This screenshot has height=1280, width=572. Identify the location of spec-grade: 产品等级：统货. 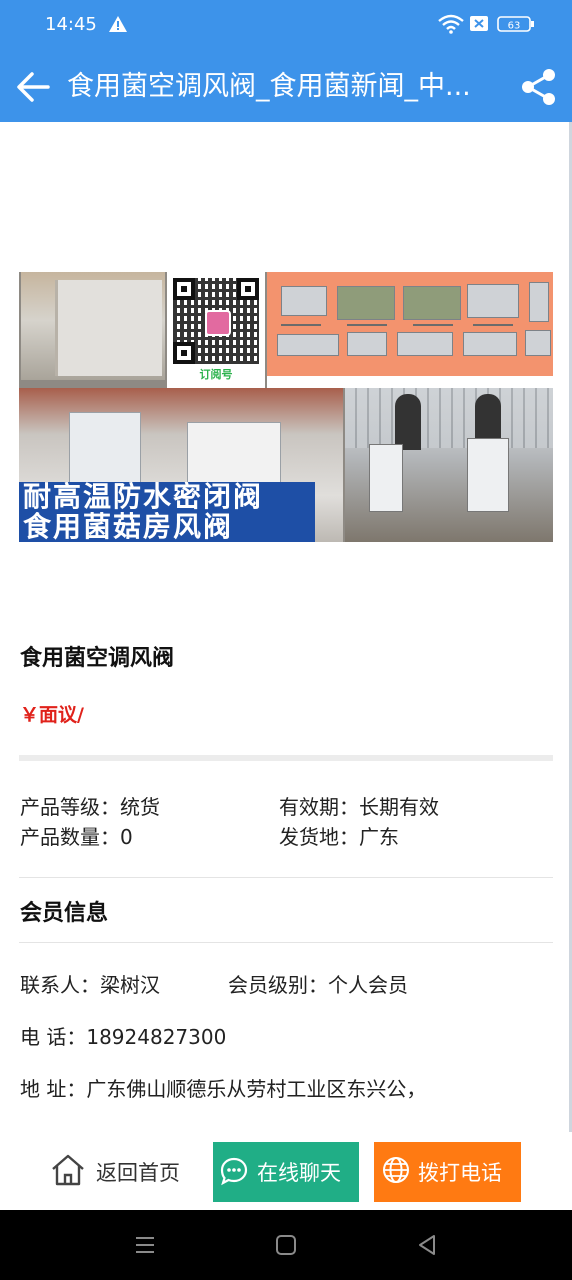
(90, 805).